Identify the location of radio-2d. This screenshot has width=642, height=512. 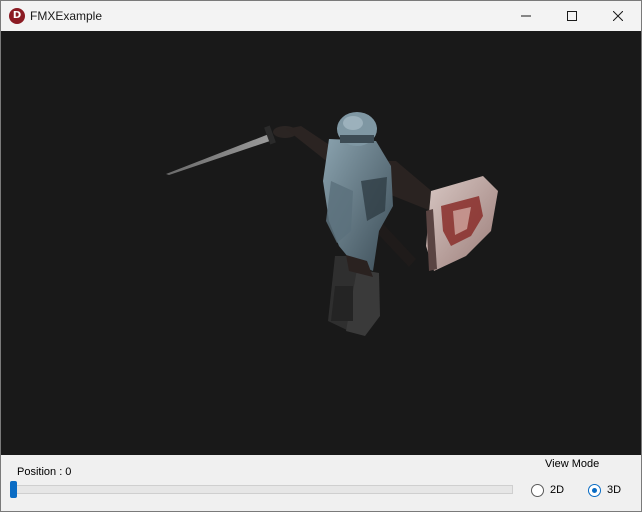
(537, 490).